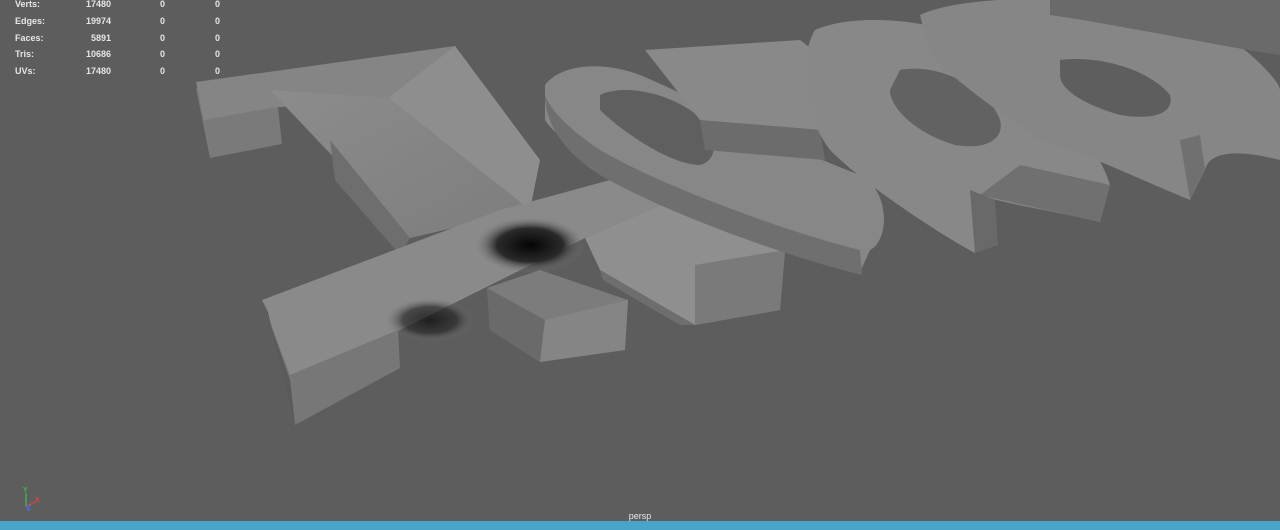  I want to click on hud-value: 19974, so click(98, 20).